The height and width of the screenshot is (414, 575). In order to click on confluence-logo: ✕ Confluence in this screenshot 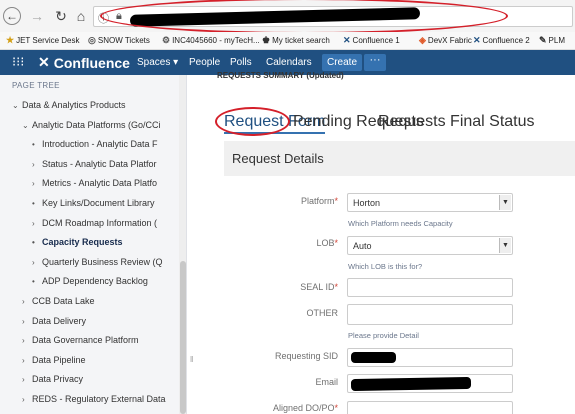, I will do `click(84, 62)`.